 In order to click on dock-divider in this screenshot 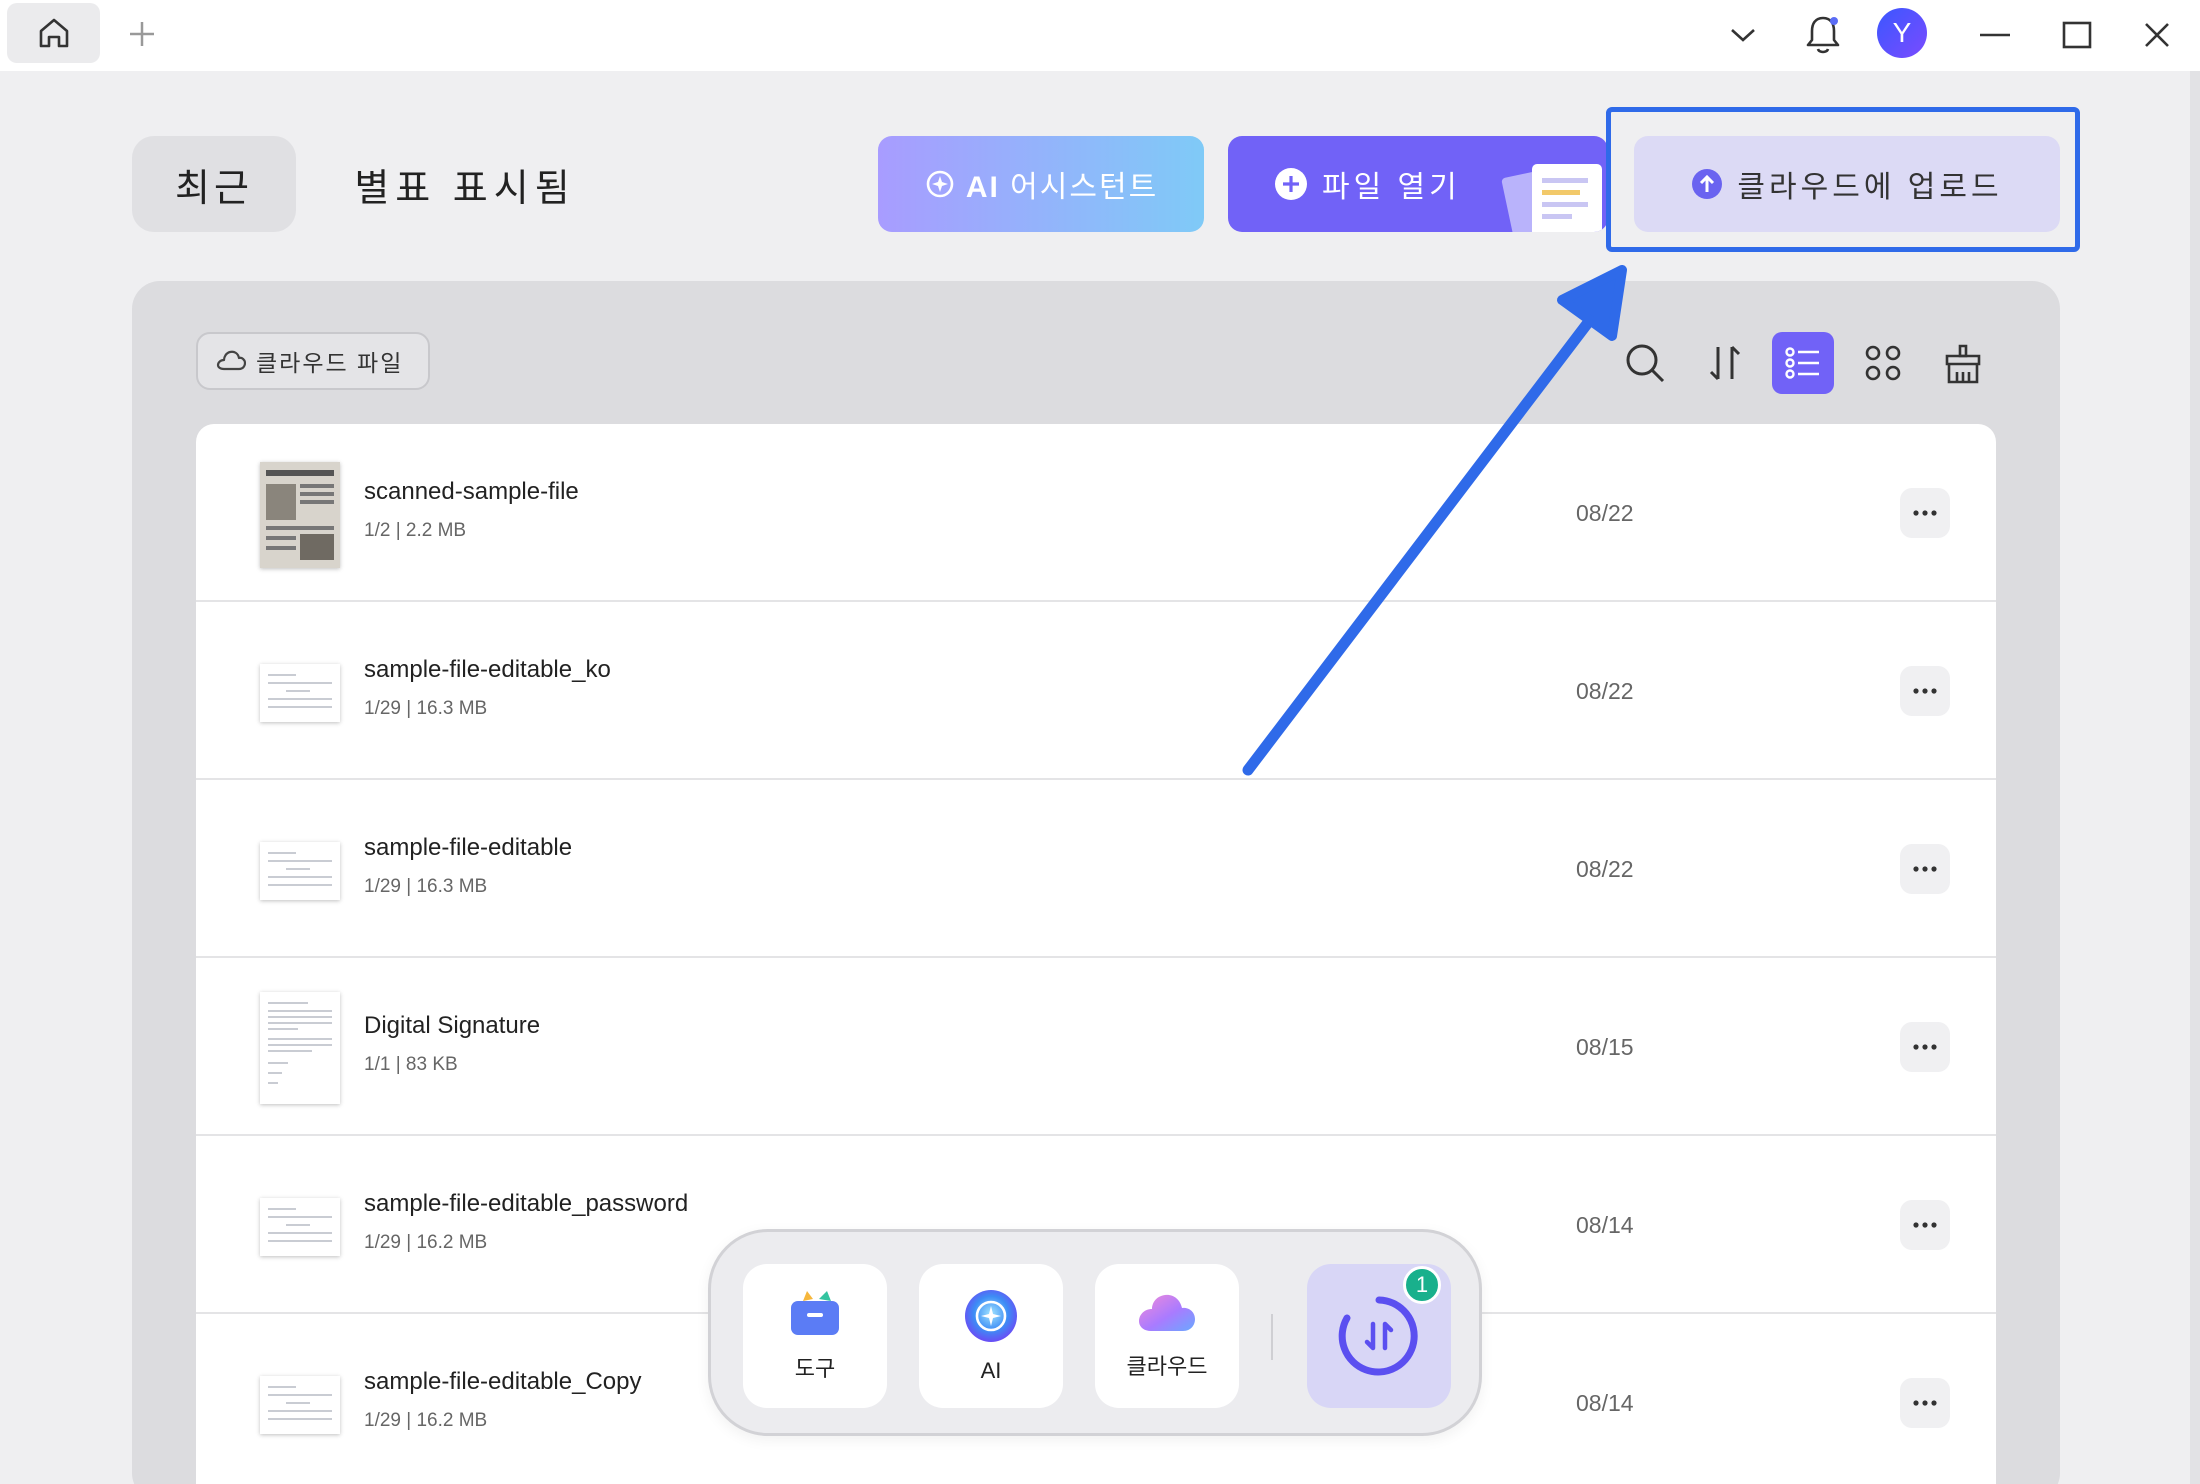, I will do `click(1272, 1337)`.